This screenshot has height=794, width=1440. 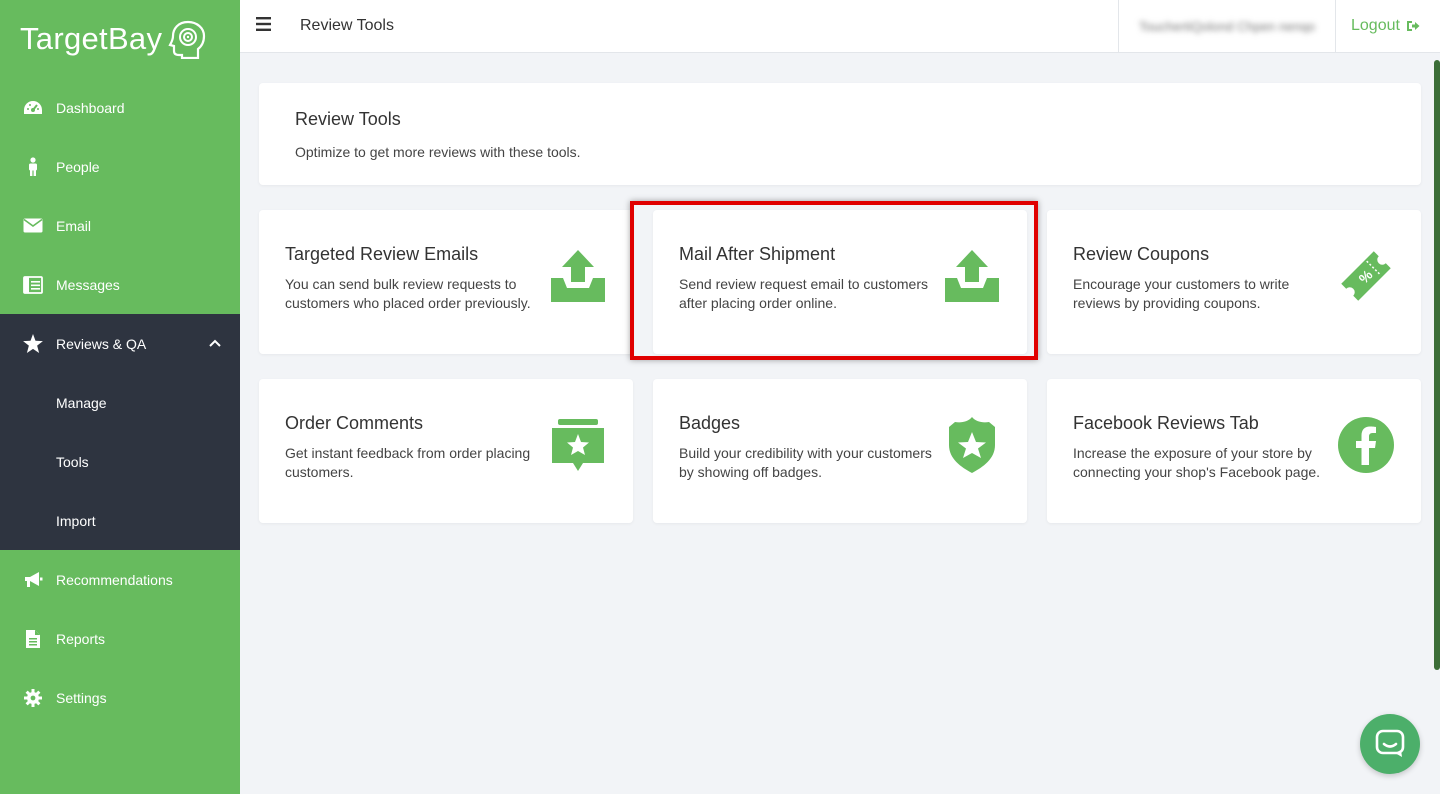 What do you see at coordinates (354, 423) in the screenshot?
I see `card-title: Order Comments` at bounding box center [354, 423].